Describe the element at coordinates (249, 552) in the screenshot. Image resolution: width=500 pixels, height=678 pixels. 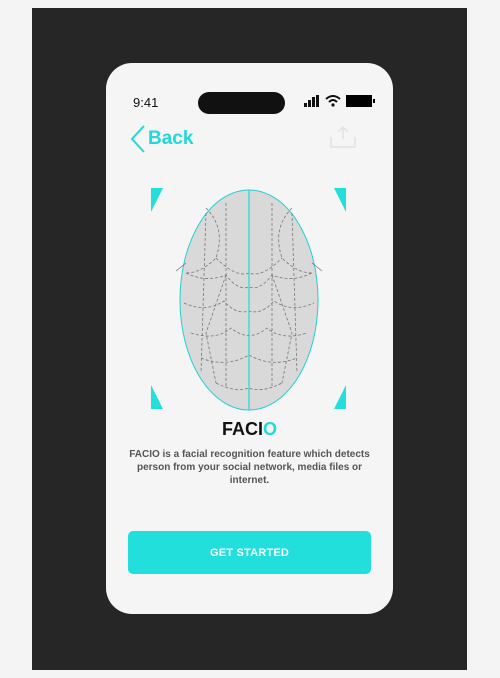
I see `get-started-button: GET STARTED` at that location.